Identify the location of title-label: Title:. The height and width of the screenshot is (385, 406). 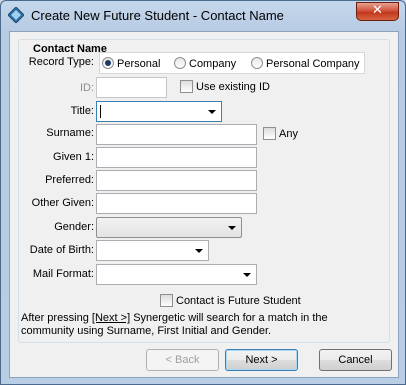
(82, 111).